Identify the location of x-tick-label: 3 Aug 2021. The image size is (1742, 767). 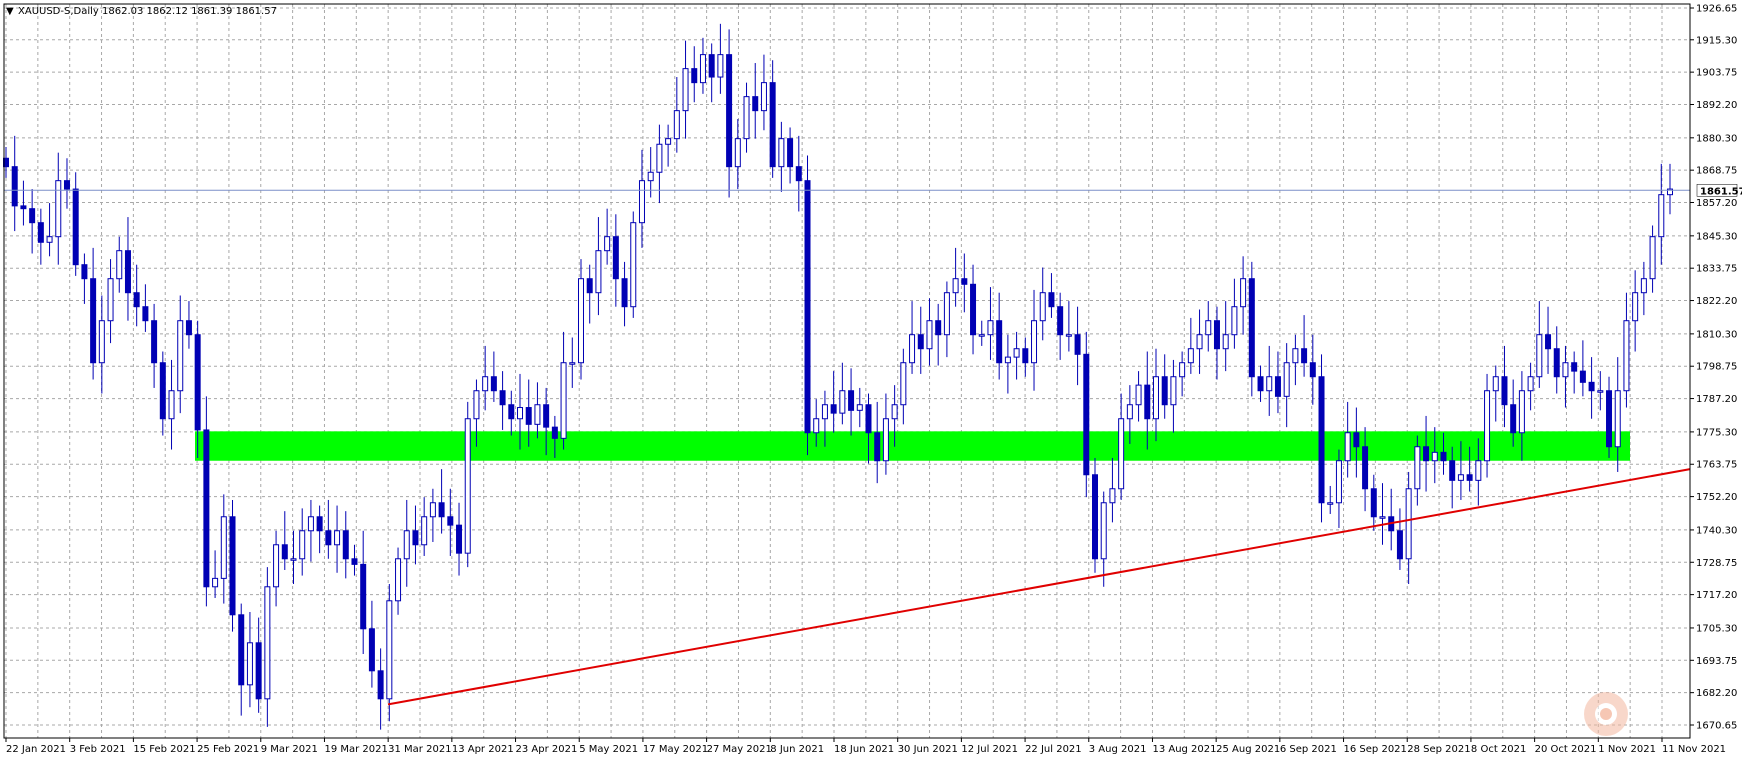
(1118, 749).